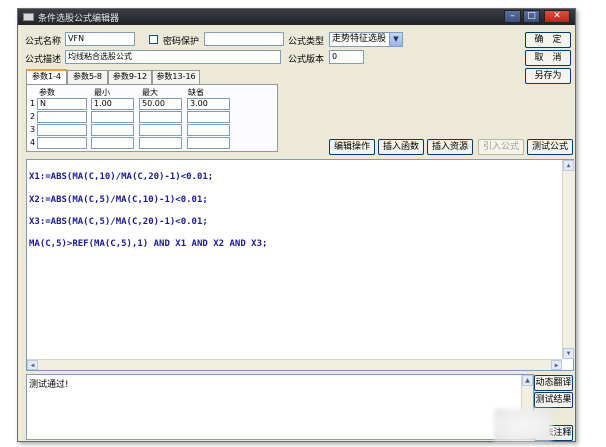 The image size is (606, 447). Describe the element at coordinates (296, 17) in the screenshot. I see `title-bar: 条件选股公式编辑器 – □ ✕` at that location.